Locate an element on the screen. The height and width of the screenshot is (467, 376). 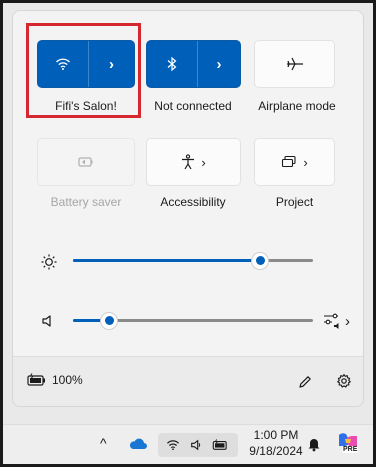
clock-time: 1:00 PM is located at coordinates (276, 435).